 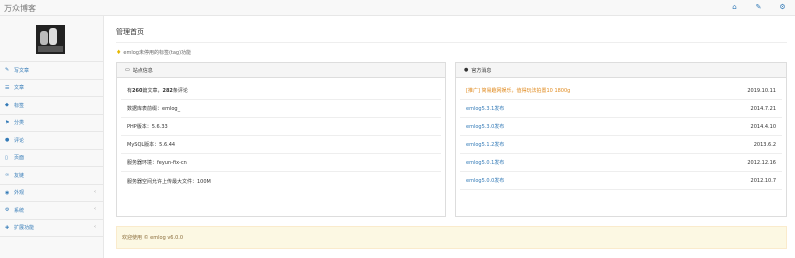 What do you see at coordinates (7, 70) in the screenshot?
I see `pencil-icon: ✎` at bounding box center [7, 70].